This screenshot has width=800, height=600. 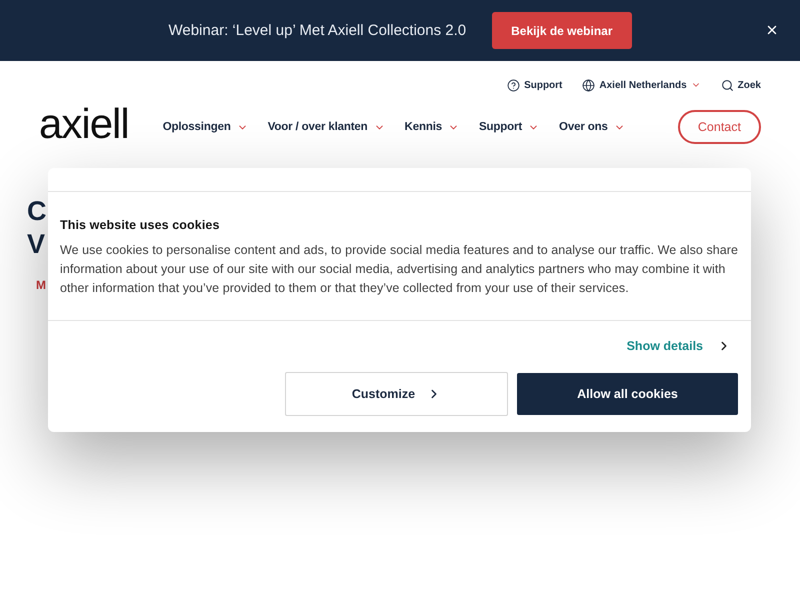 What do you see at coordinates (534, 85) in the screenshot?
I see `help-link: Support` at bounding box center [534, 85].